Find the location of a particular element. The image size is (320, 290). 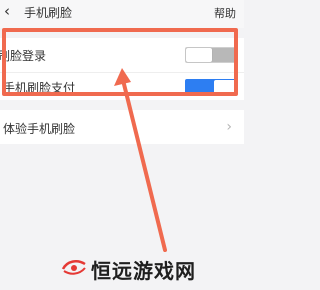

watermark: 恒远游戏网 is located at coordinates (145, 267).